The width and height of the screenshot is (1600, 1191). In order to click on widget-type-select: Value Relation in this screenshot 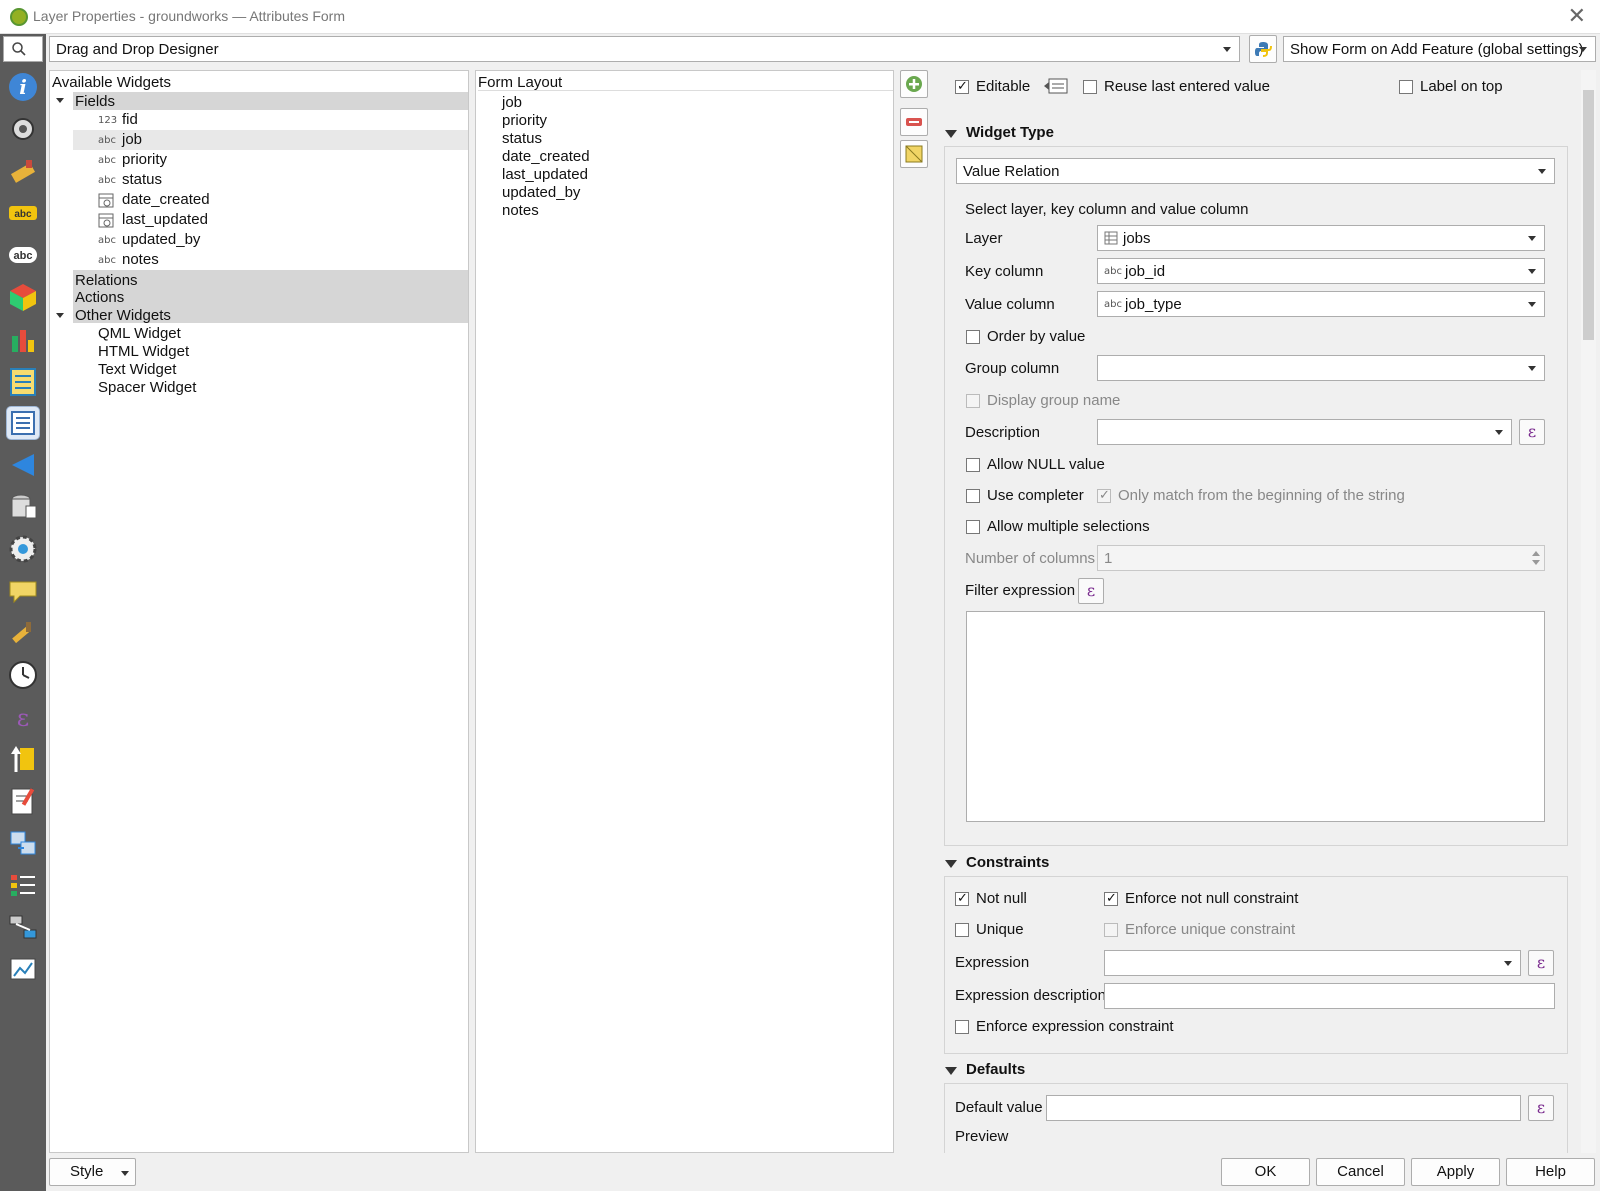, I will do `click(1255, 171)`.